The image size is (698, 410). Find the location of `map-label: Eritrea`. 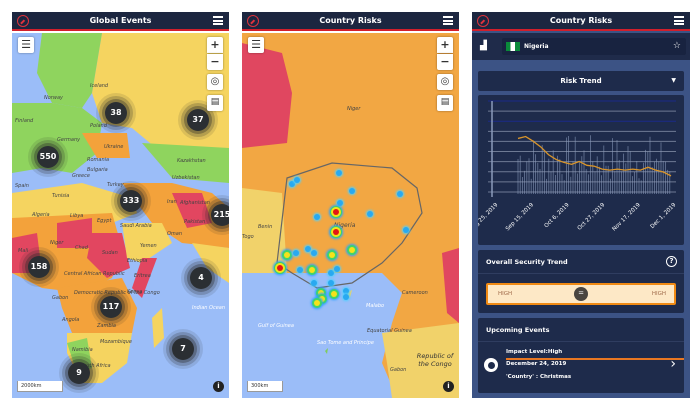

map-label: Eritrea is located at coordinates (142, 276).